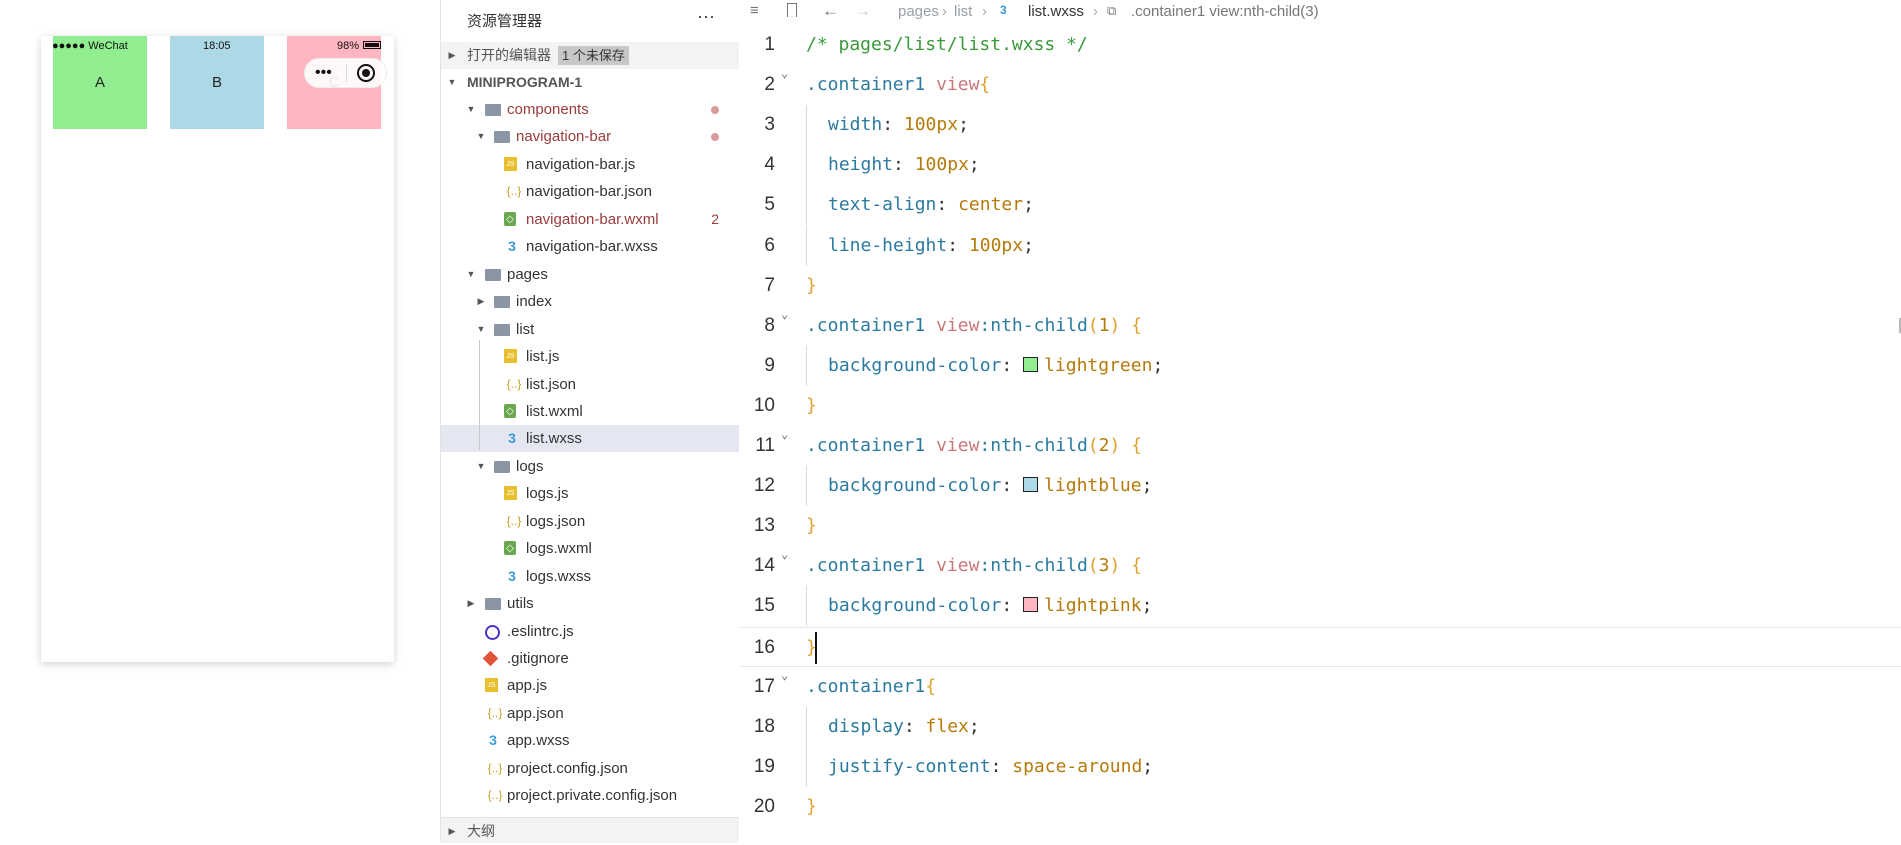 This screenshot has width=1901, height=845. I want to click on tree-folder: ▼ components, so click(590, 109).